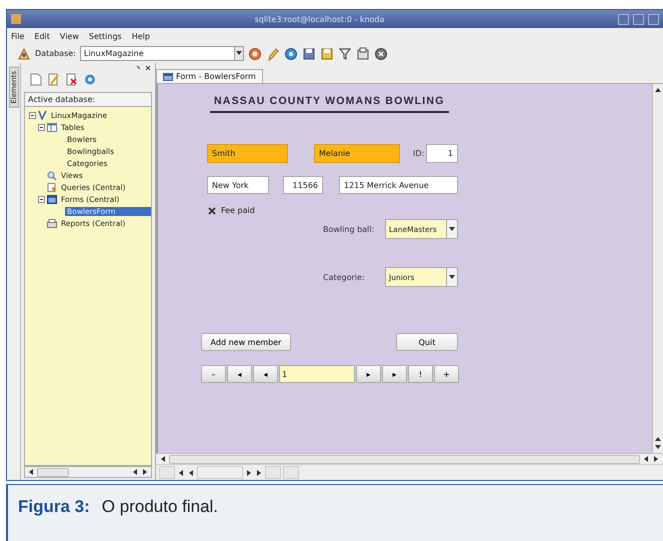  What do you see at coordinates (52, 175) in the screenshot?
I see `magnifier-icon` at bounding box center [52, 175].